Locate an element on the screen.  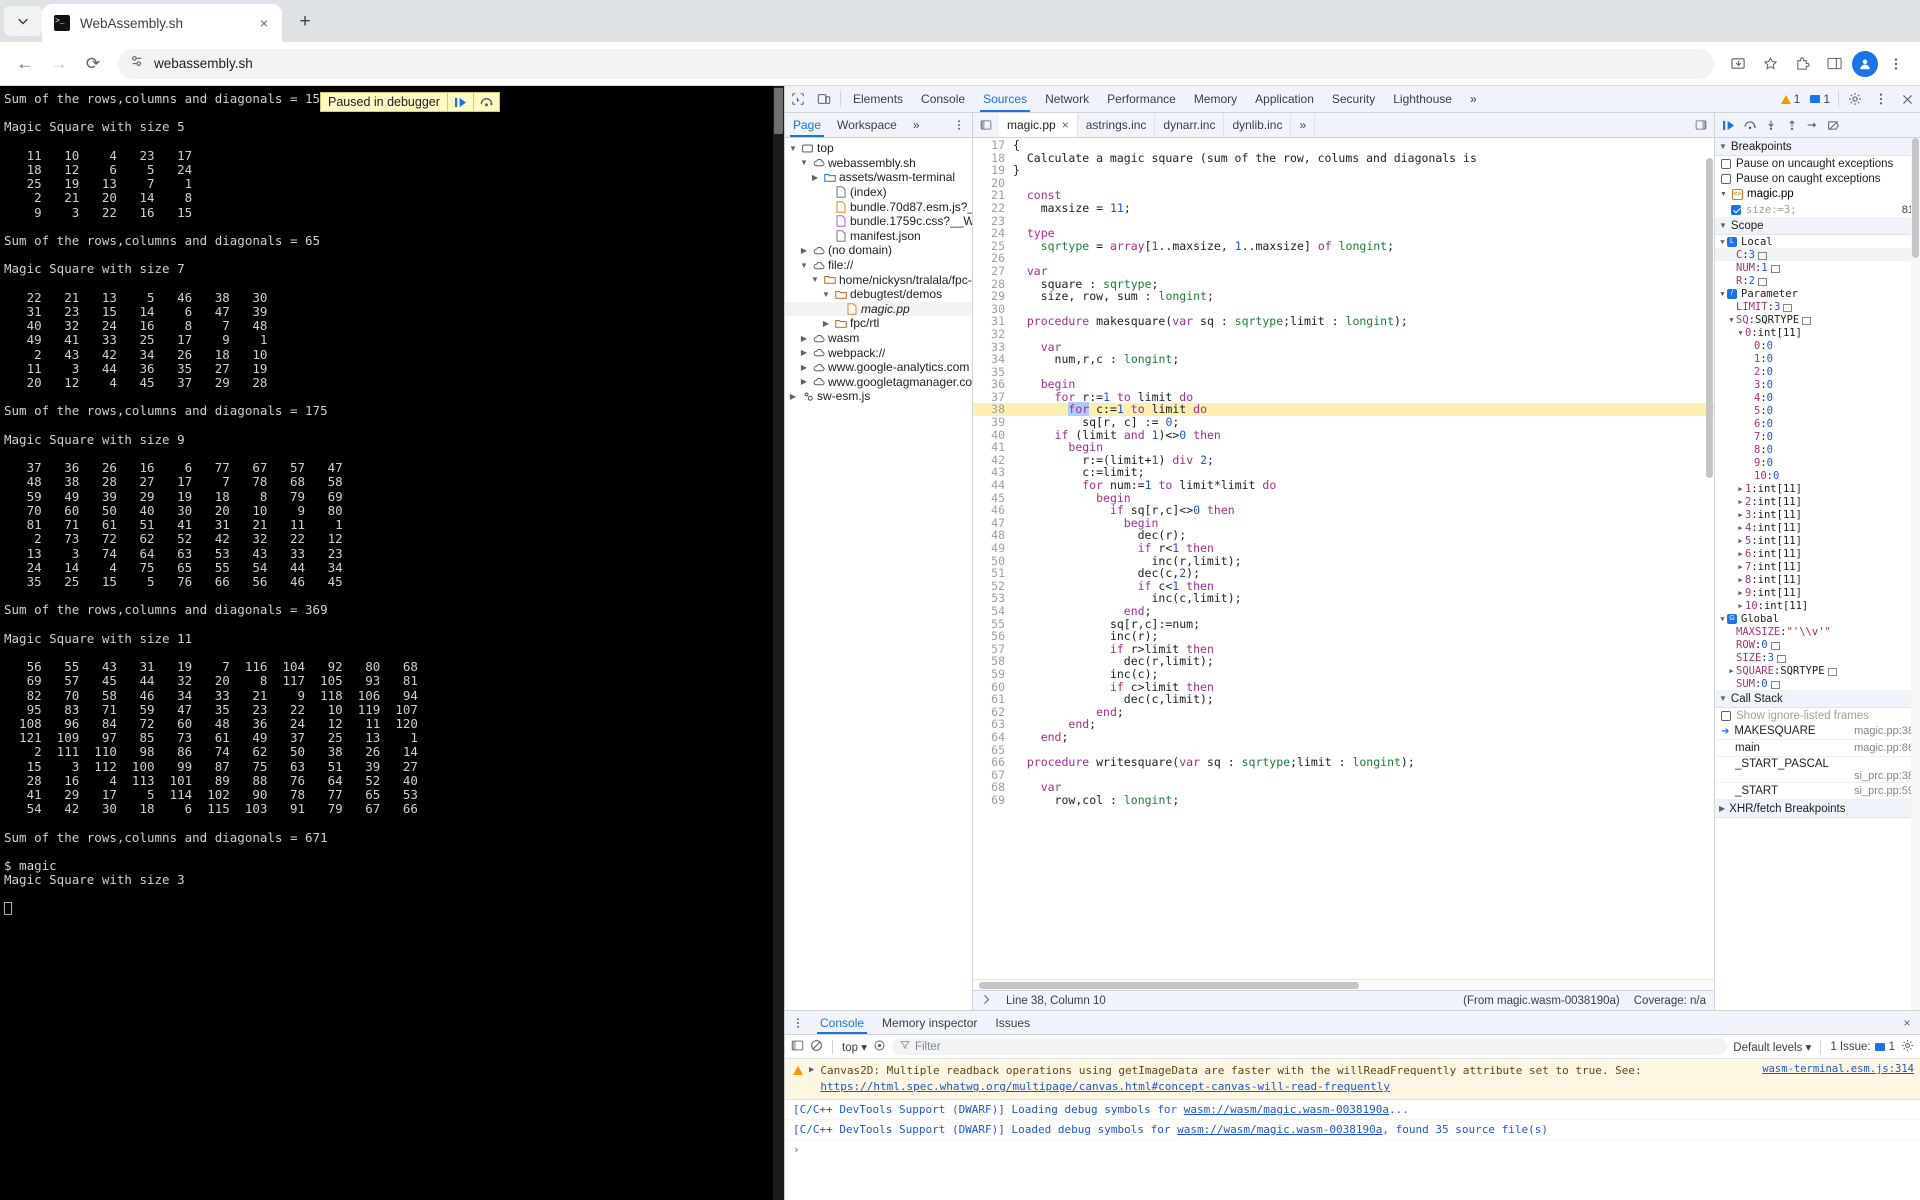
devtools-tab-sources: Sources is located at coordinates (1005, 99).